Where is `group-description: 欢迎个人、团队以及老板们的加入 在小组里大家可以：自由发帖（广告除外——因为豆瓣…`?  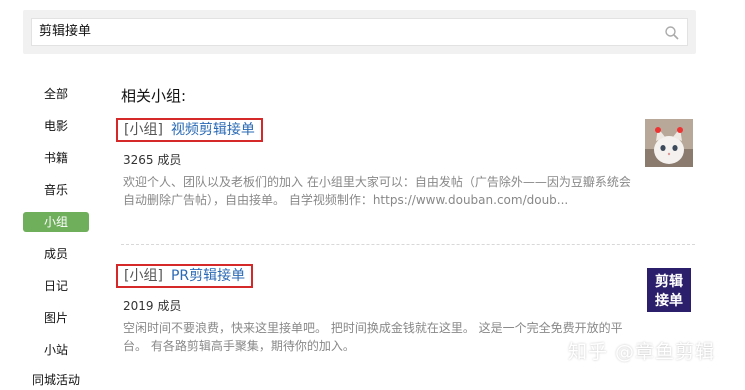 group-description: 欢迎个人、团队以及老板们的加入 在小组里大家可以：自由发帖（广告除外——因为豆瓣… is located at coordinates (377, 191).